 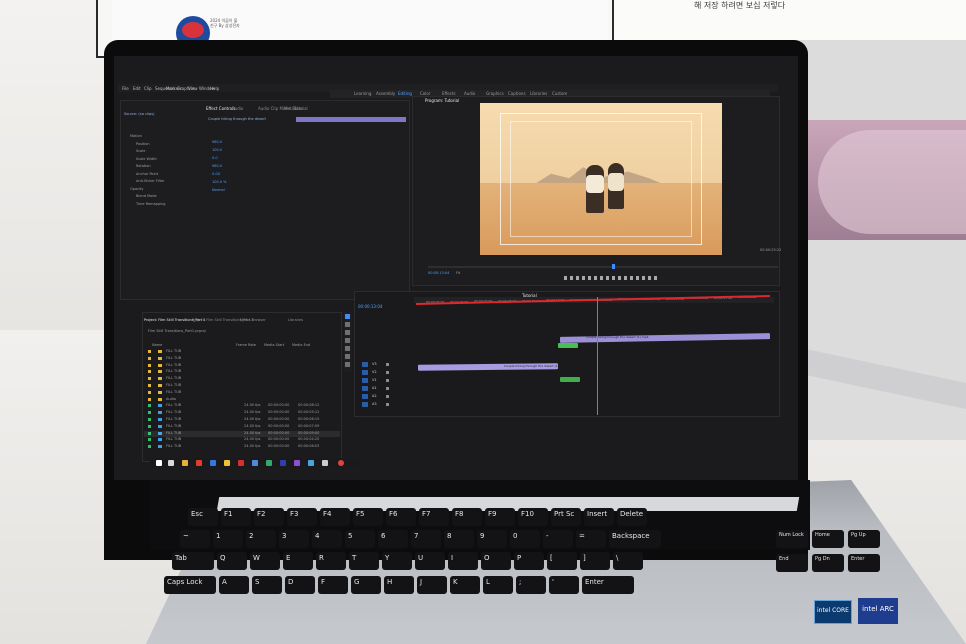 I want to click on key-f6: F6, so click(x=401, y=517).